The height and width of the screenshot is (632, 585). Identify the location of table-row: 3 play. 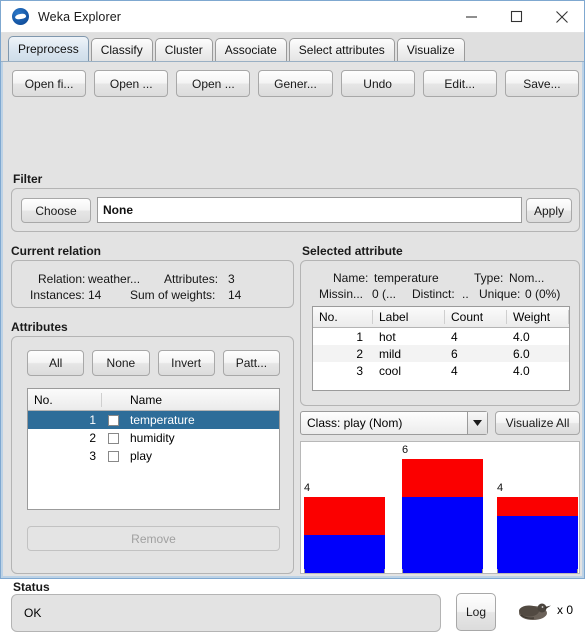
(153, 456).